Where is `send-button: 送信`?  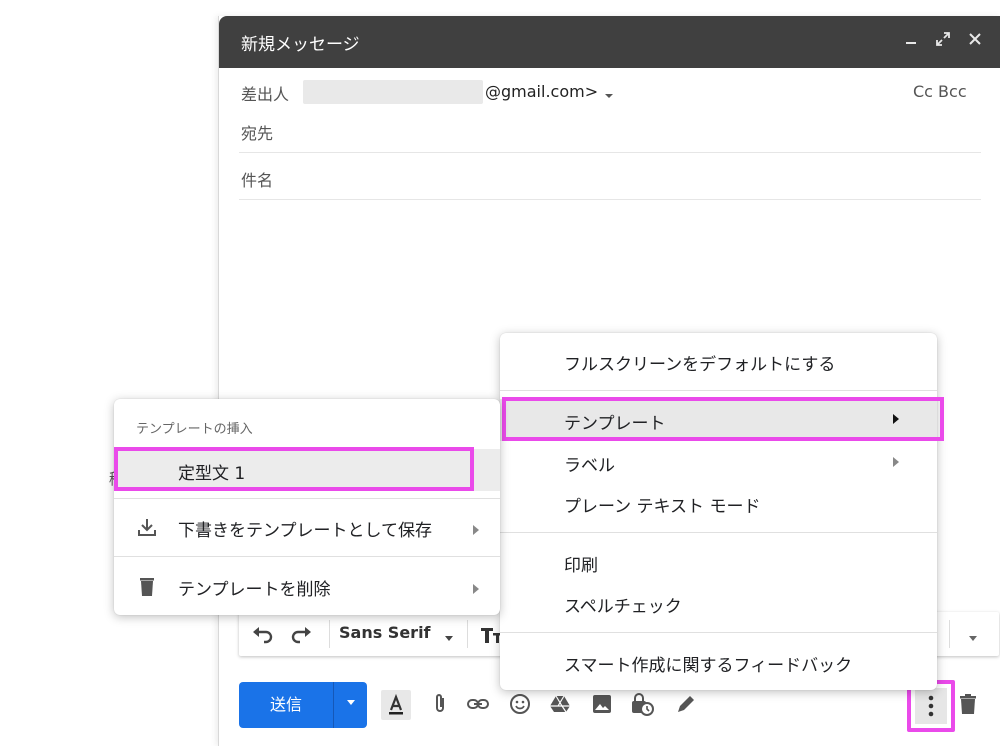
send-button: 送信 is located at coordinates (286, 705).